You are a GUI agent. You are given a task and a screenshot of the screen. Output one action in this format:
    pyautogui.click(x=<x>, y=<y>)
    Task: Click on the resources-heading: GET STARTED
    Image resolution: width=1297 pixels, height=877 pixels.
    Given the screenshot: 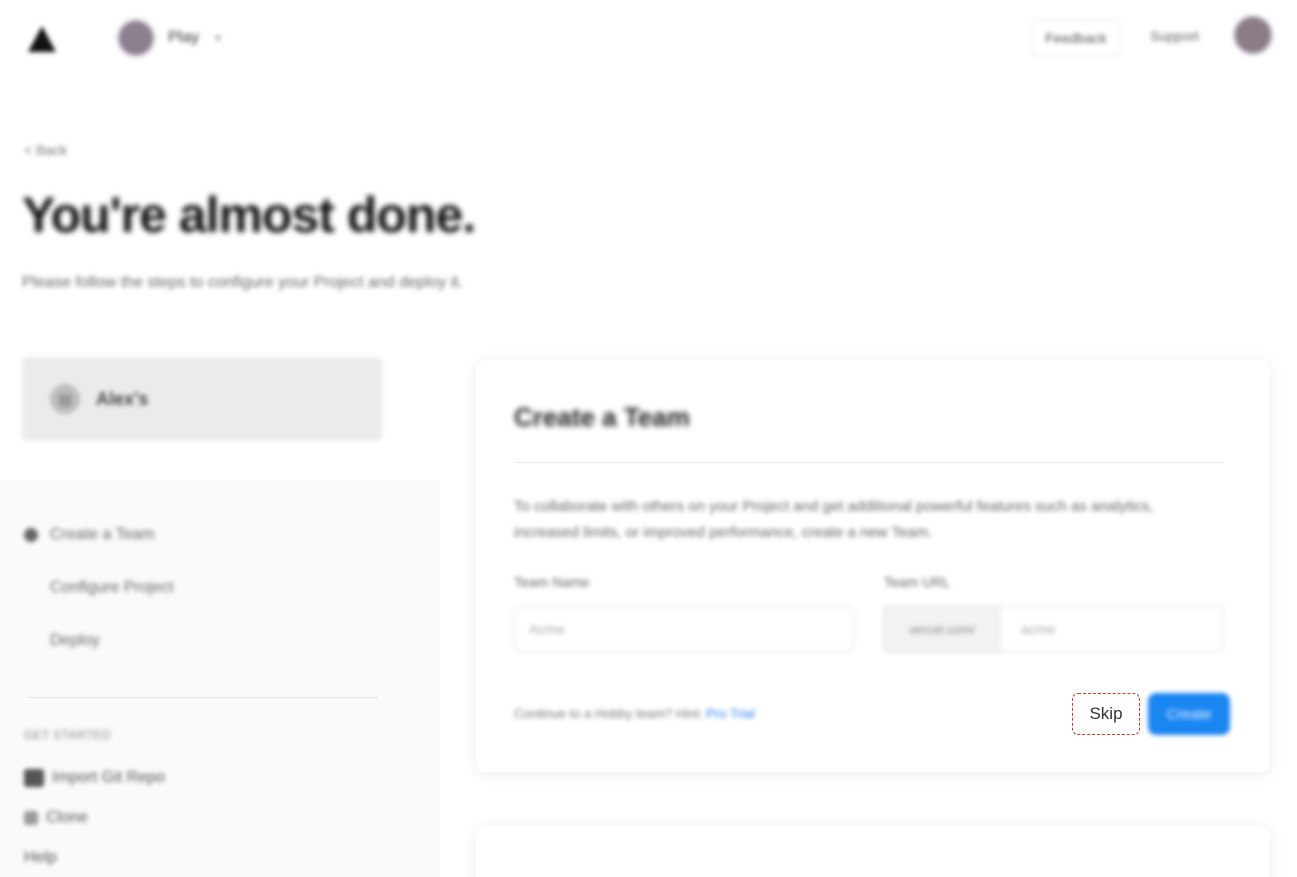 What is the action you would take?
    pyautogui.click(x=68, y=735)
    